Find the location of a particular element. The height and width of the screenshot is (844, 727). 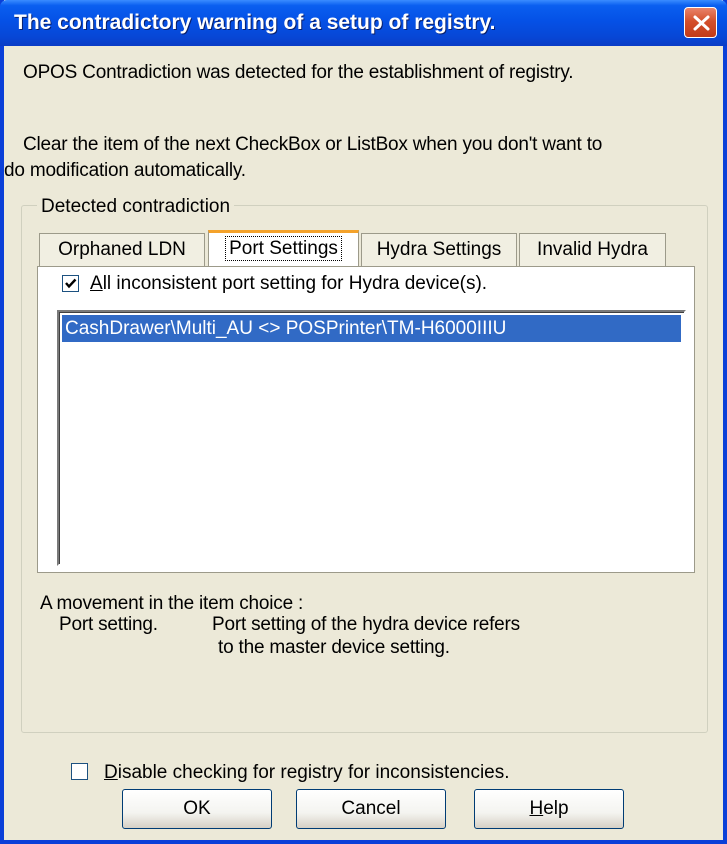

tab-invalid-hydra: Invalid Hydra is located at coordinates (592, 249).